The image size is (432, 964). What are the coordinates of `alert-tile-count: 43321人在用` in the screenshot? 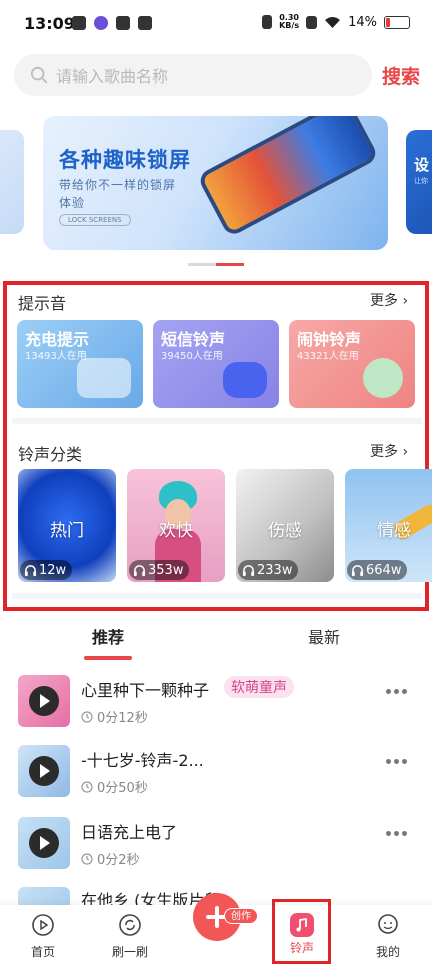 It's located at (328, 356).